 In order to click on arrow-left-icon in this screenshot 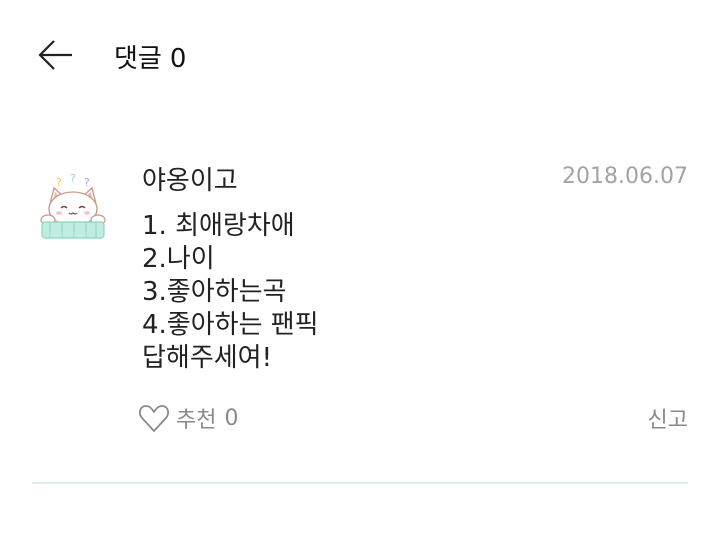, I will do `click(55, 55)`.